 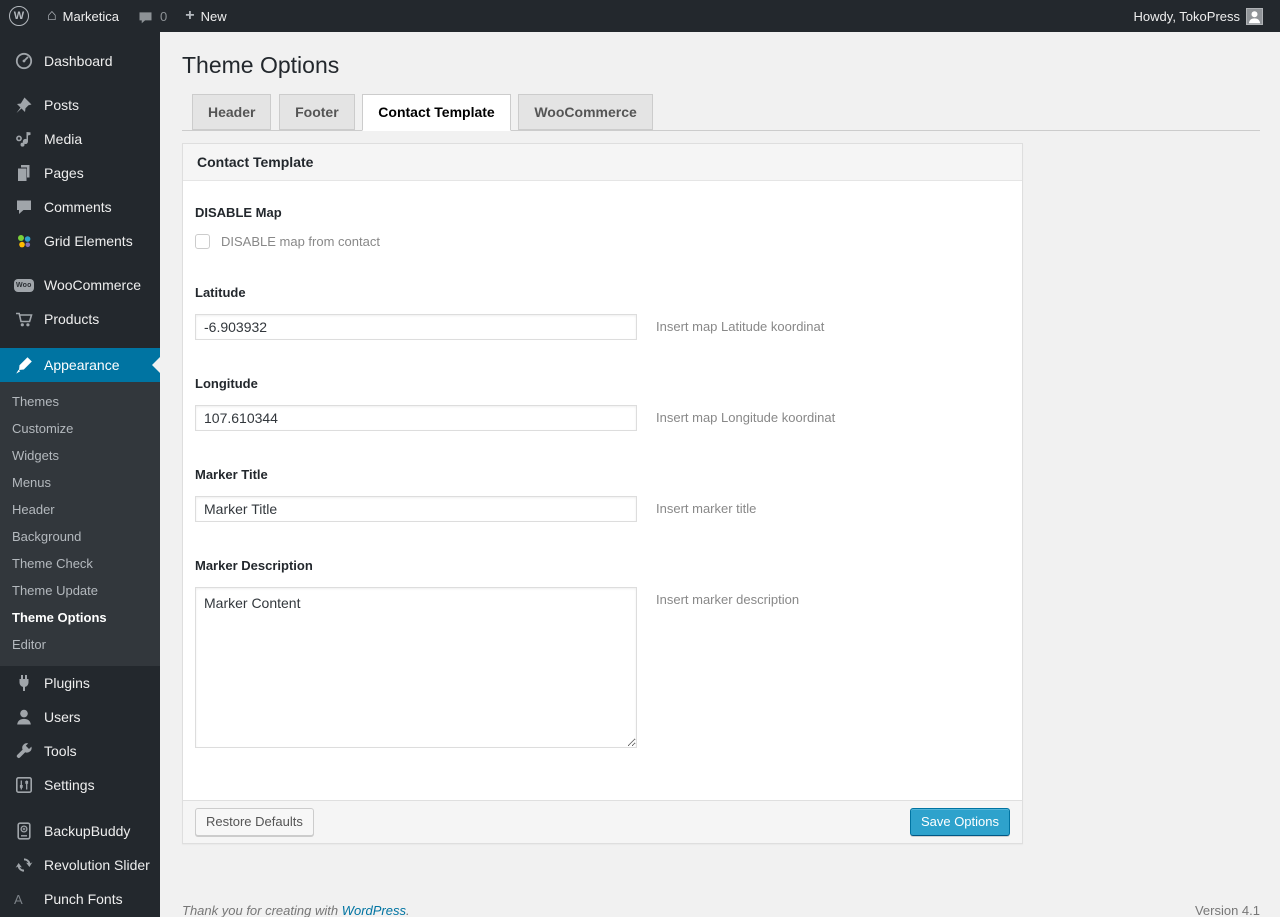 What do you see at coordinates (317, 112) in the screenshot?
I see `tab-footer: Footer` at bounding box center [317, 112].